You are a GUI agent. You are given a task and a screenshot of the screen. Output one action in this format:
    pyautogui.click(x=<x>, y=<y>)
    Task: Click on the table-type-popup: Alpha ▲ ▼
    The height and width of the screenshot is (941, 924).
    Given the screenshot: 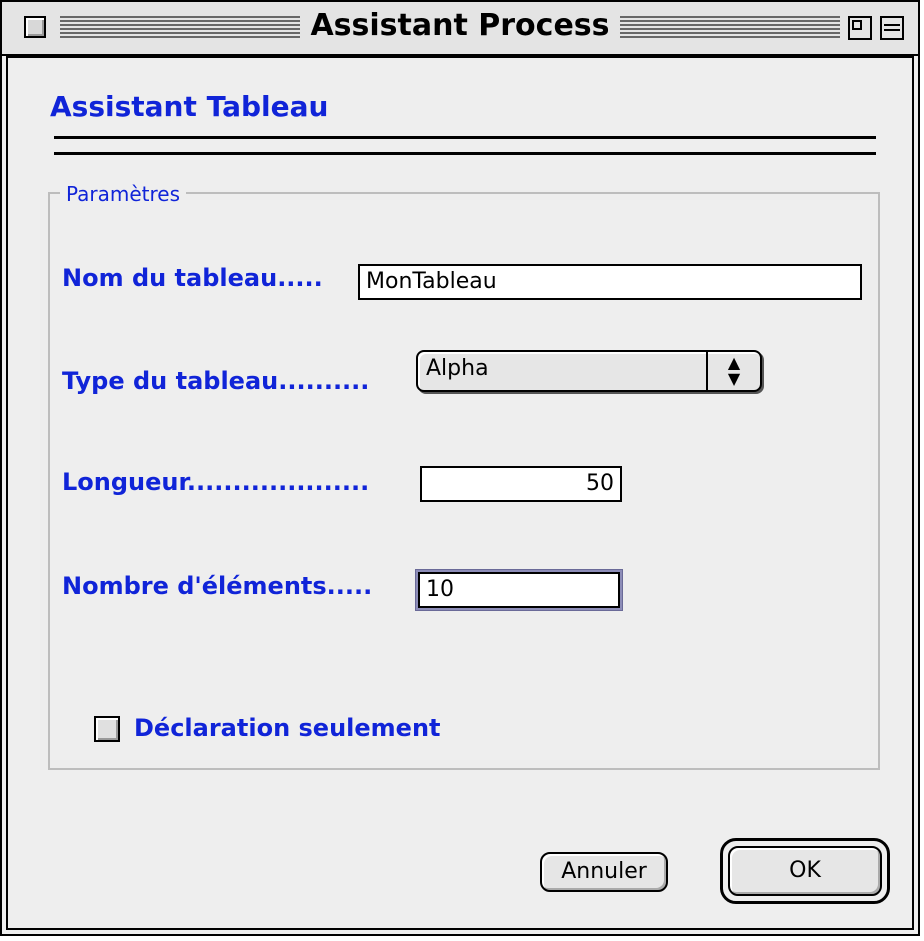 What is the action you would take?
    pyautogui.click(x=589, y=371)
    